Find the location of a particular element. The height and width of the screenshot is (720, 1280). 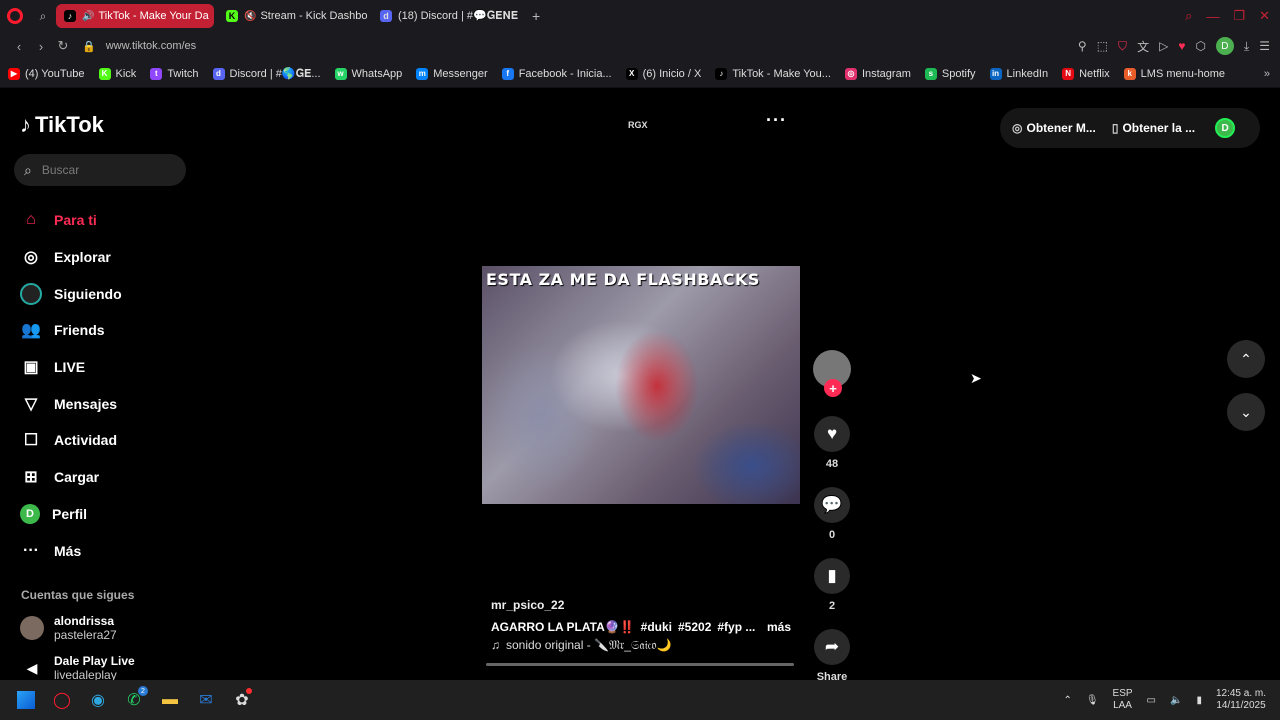

bookmark-item: ◎ Instagram is located at coordinates (877, 73).